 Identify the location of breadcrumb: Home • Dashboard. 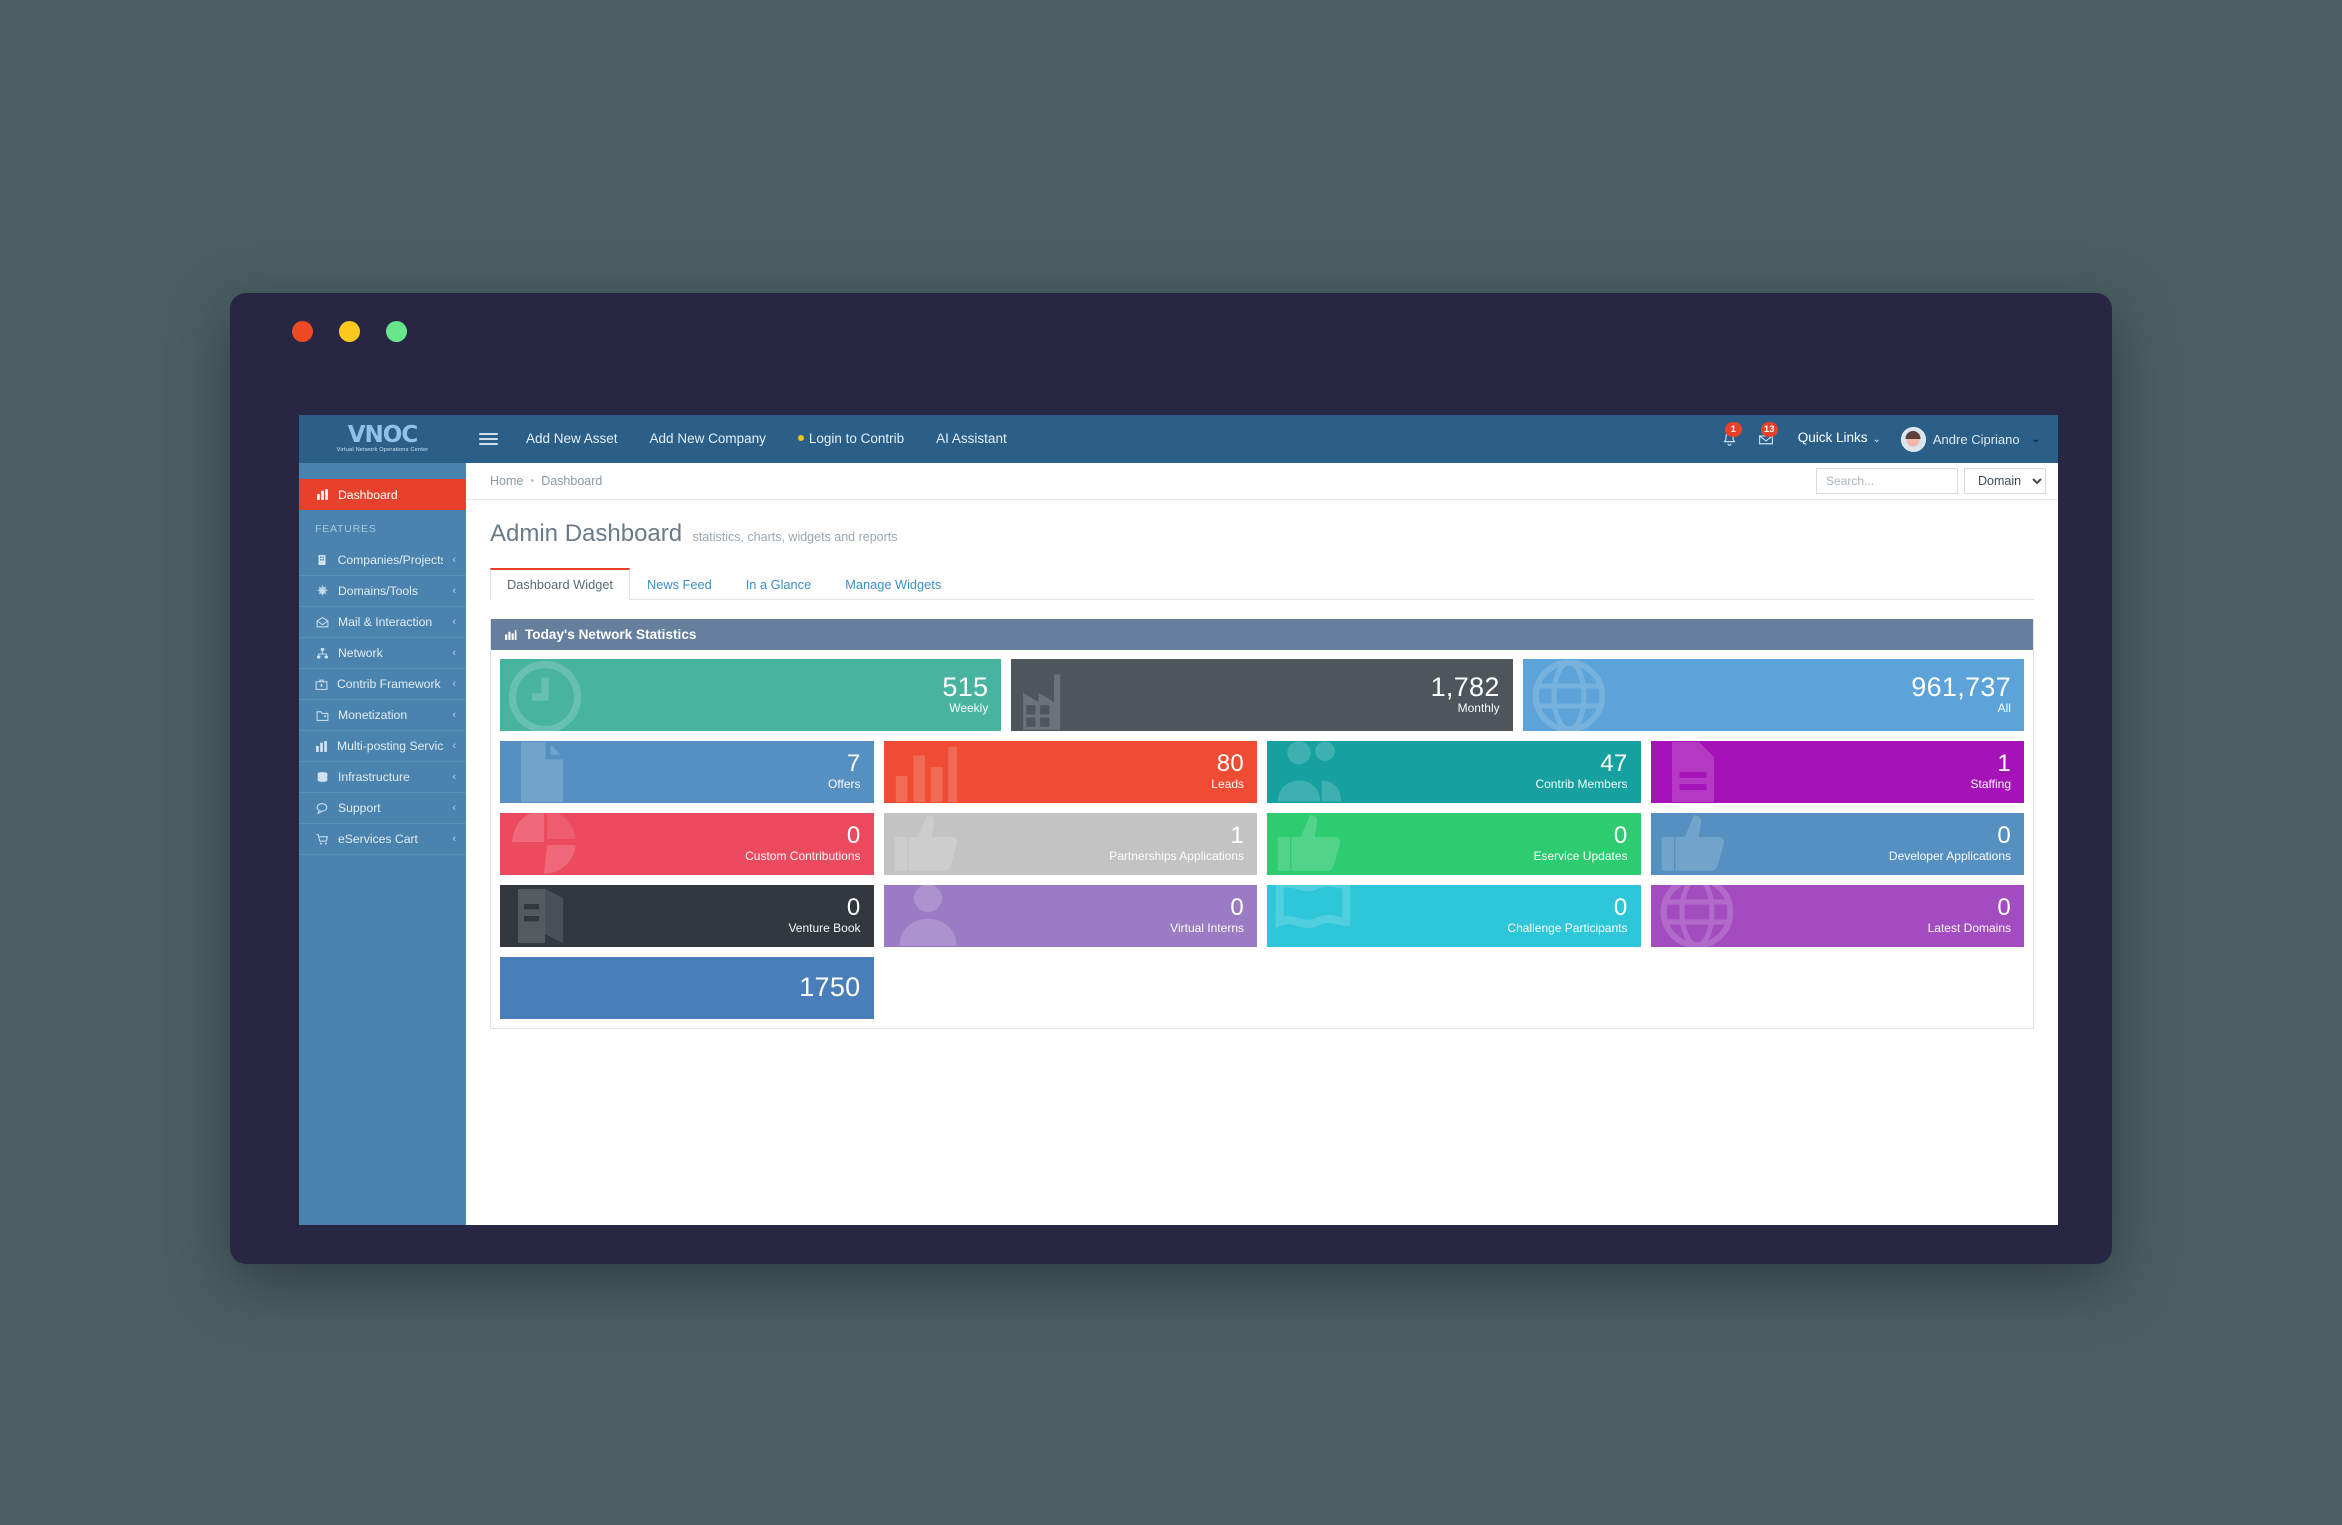
(546, 481).